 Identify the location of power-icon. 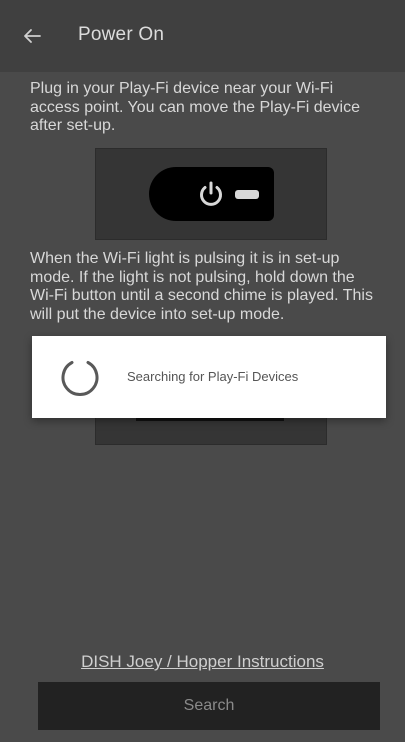
(211, 193).